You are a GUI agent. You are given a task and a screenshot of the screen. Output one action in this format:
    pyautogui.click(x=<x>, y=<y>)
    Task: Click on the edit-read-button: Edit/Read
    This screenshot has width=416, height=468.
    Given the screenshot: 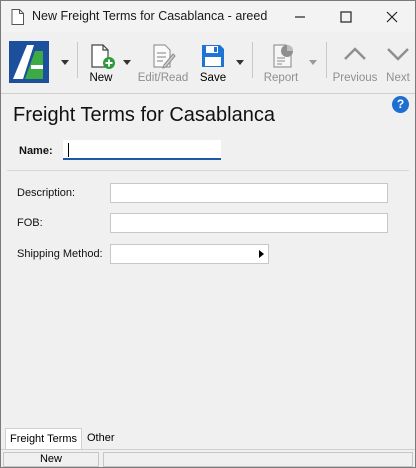 What is the action you would take?
    pyautogui.click(x=163, y=63)
    